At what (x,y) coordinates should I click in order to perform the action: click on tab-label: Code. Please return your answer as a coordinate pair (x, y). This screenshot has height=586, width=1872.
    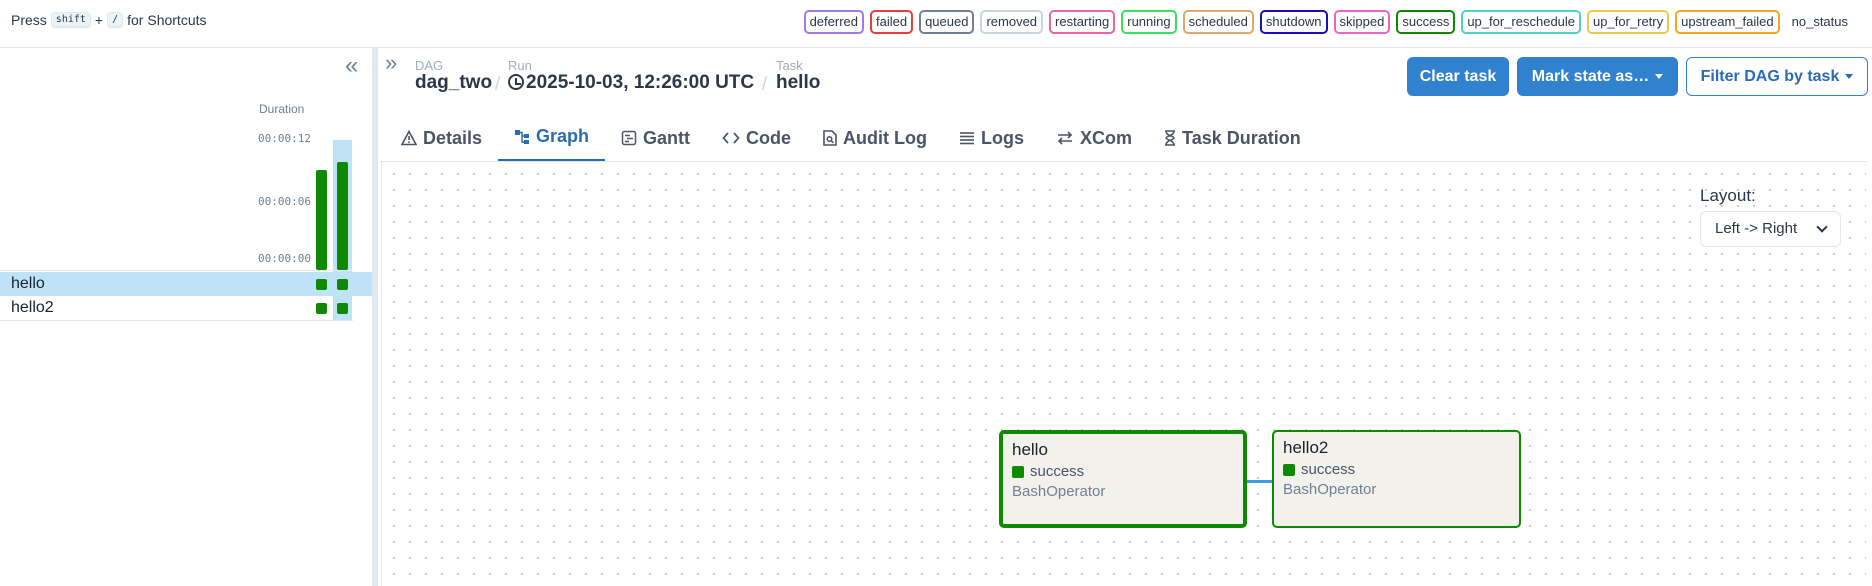
    Looking at the image, I should click on (769, 137).